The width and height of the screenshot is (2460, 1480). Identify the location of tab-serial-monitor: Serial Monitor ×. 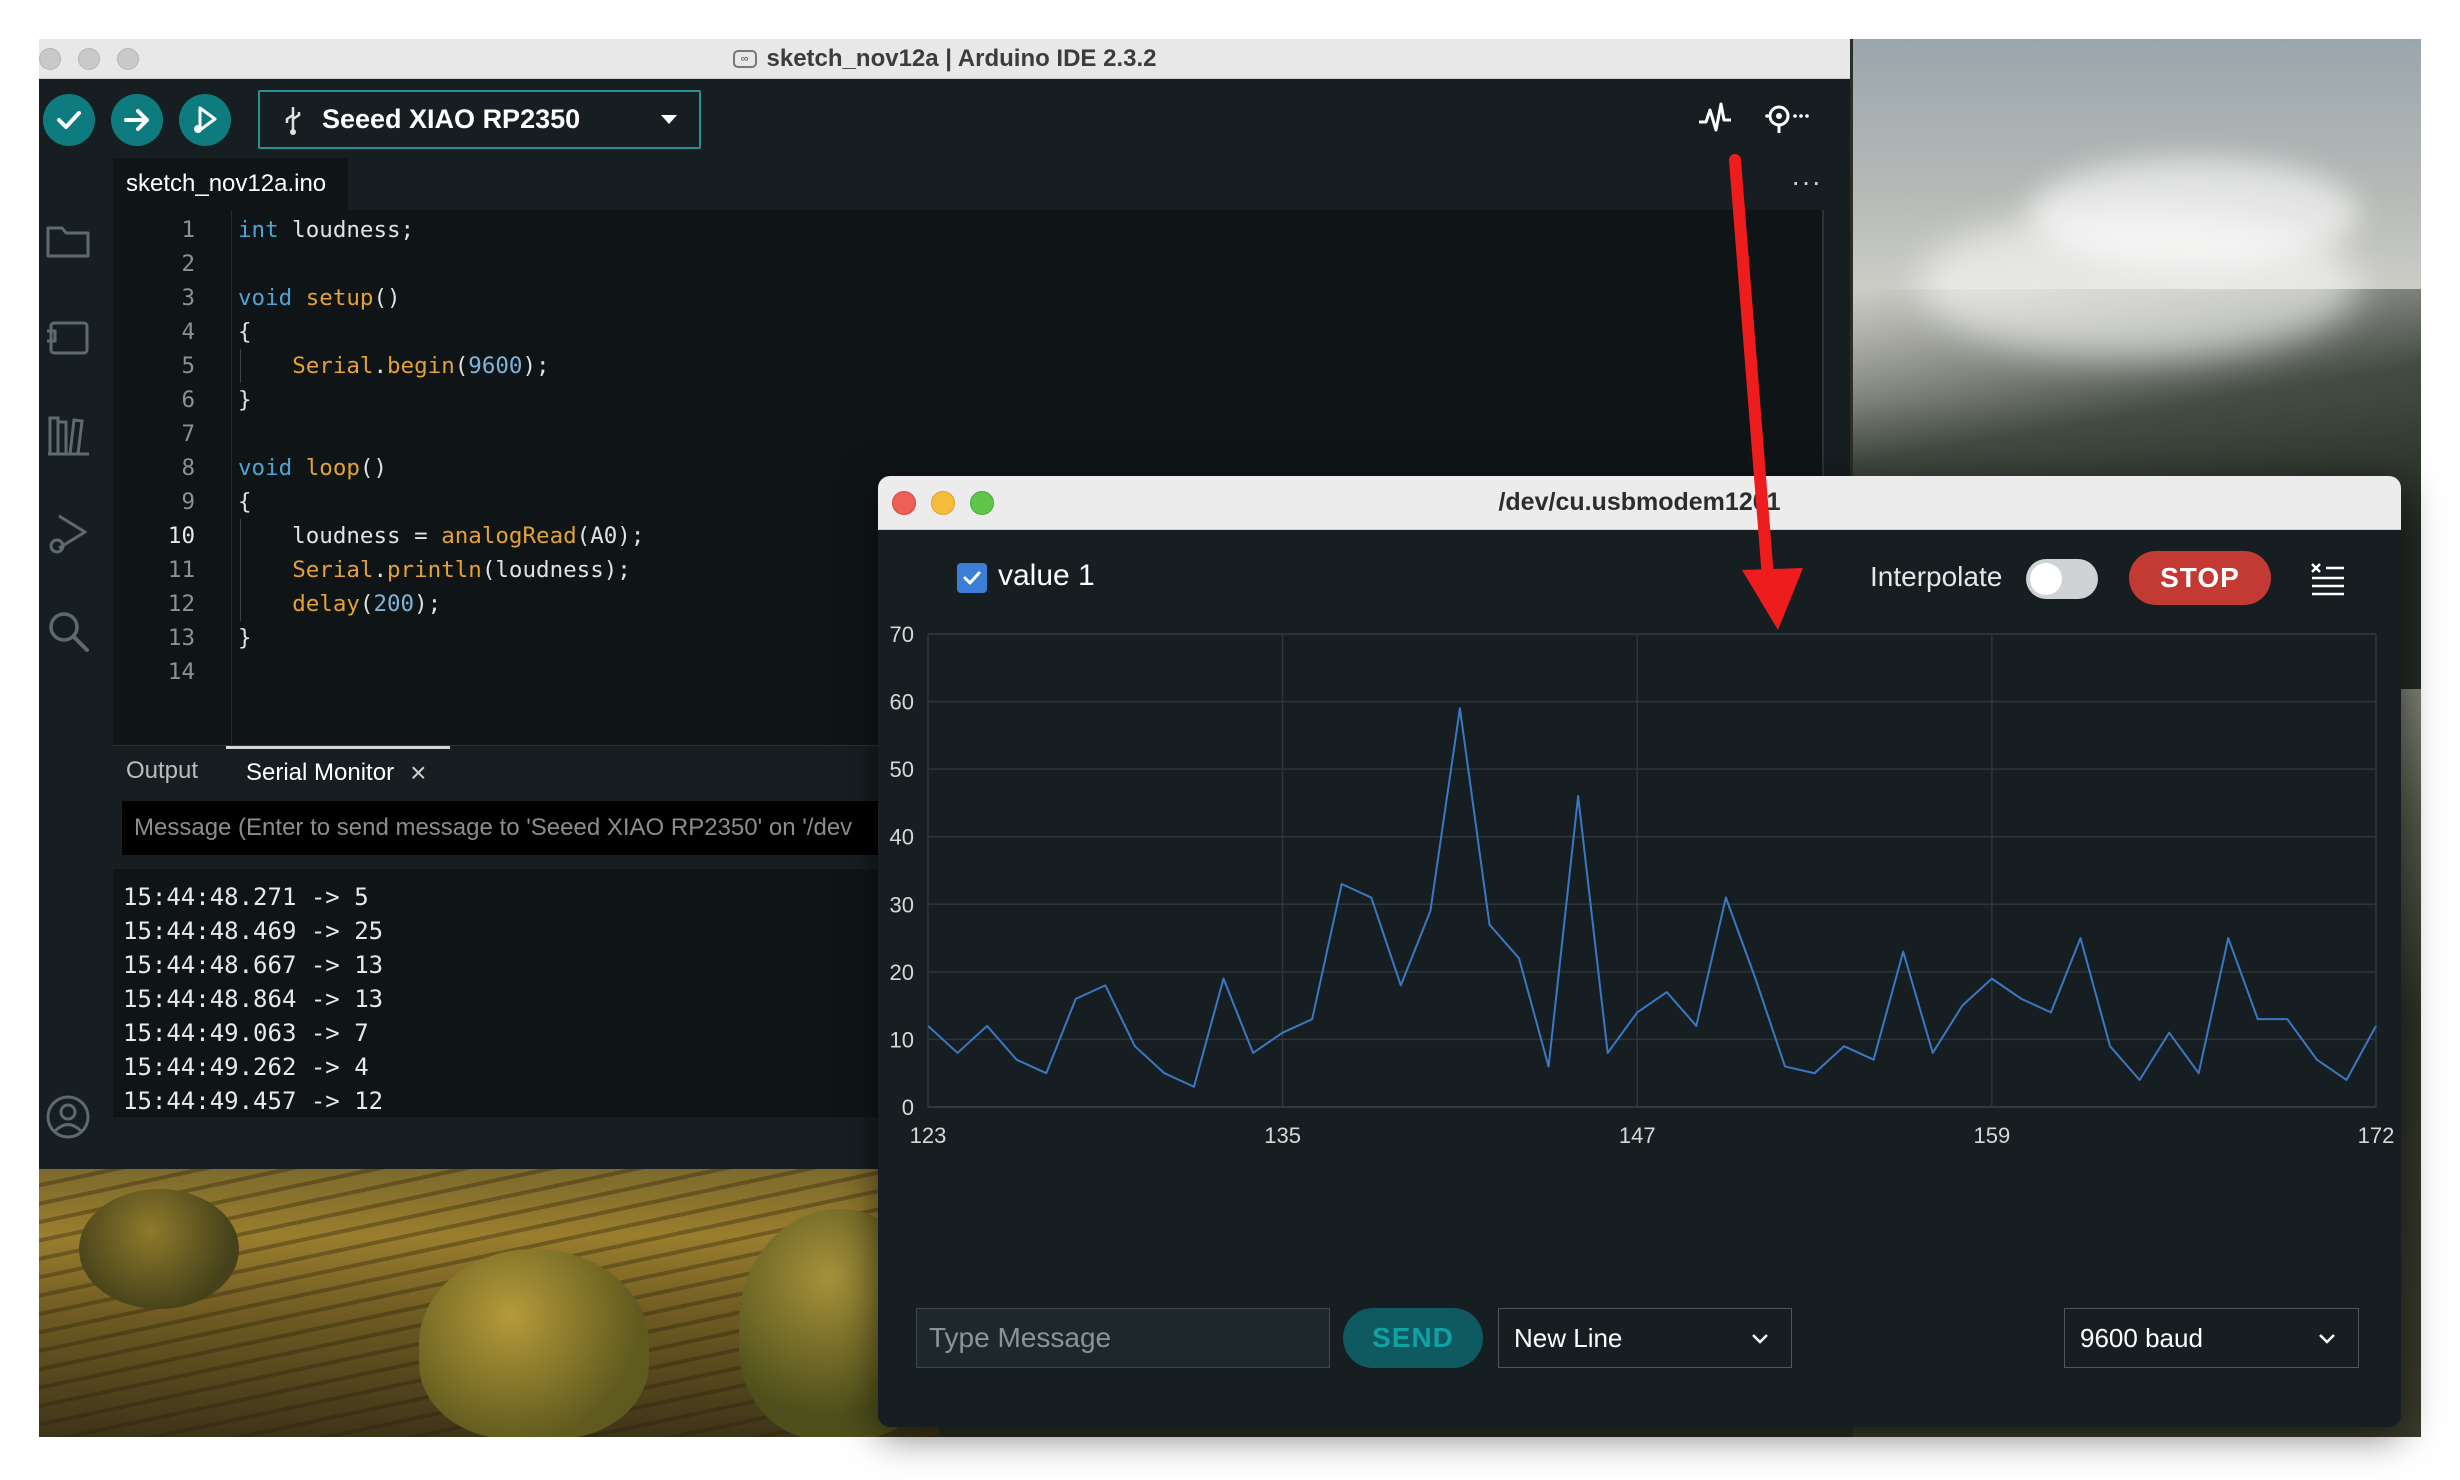
(338, 771).